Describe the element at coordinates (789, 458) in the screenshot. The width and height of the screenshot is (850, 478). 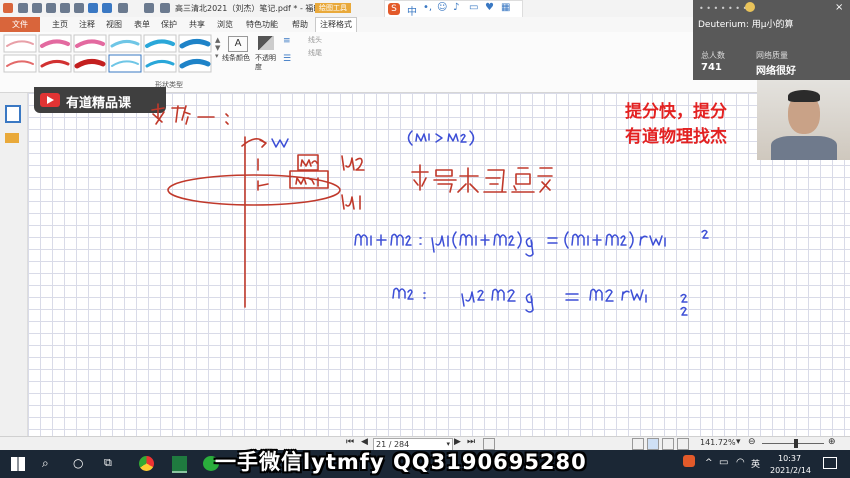
I see `clock-time: 10:37` at that location.